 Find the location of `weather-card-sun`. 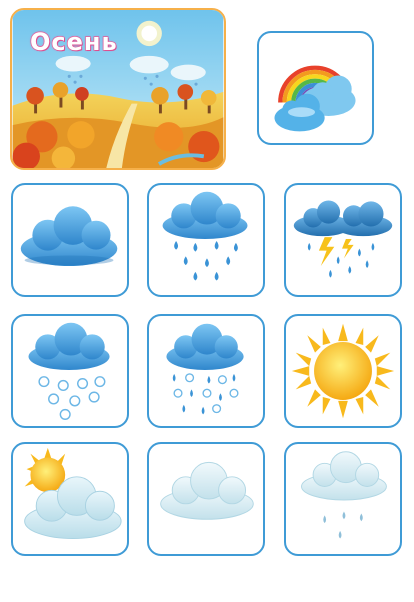

weather-card-sun is located at coordinates (343, 371).